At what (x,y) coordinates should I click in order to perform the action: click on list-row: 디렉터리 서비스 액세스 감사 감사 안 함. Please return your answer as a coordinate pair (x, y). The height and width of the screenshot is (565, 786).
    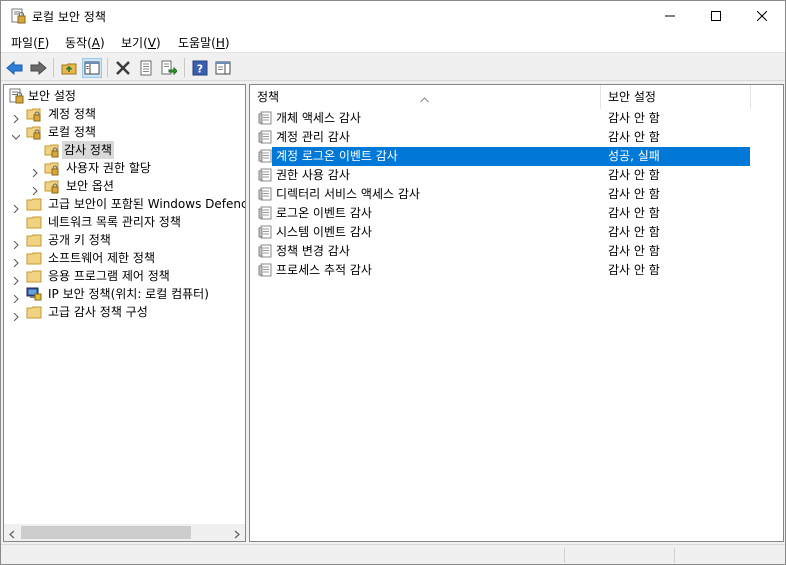
    Looking at the image, I should click on (503, 194).